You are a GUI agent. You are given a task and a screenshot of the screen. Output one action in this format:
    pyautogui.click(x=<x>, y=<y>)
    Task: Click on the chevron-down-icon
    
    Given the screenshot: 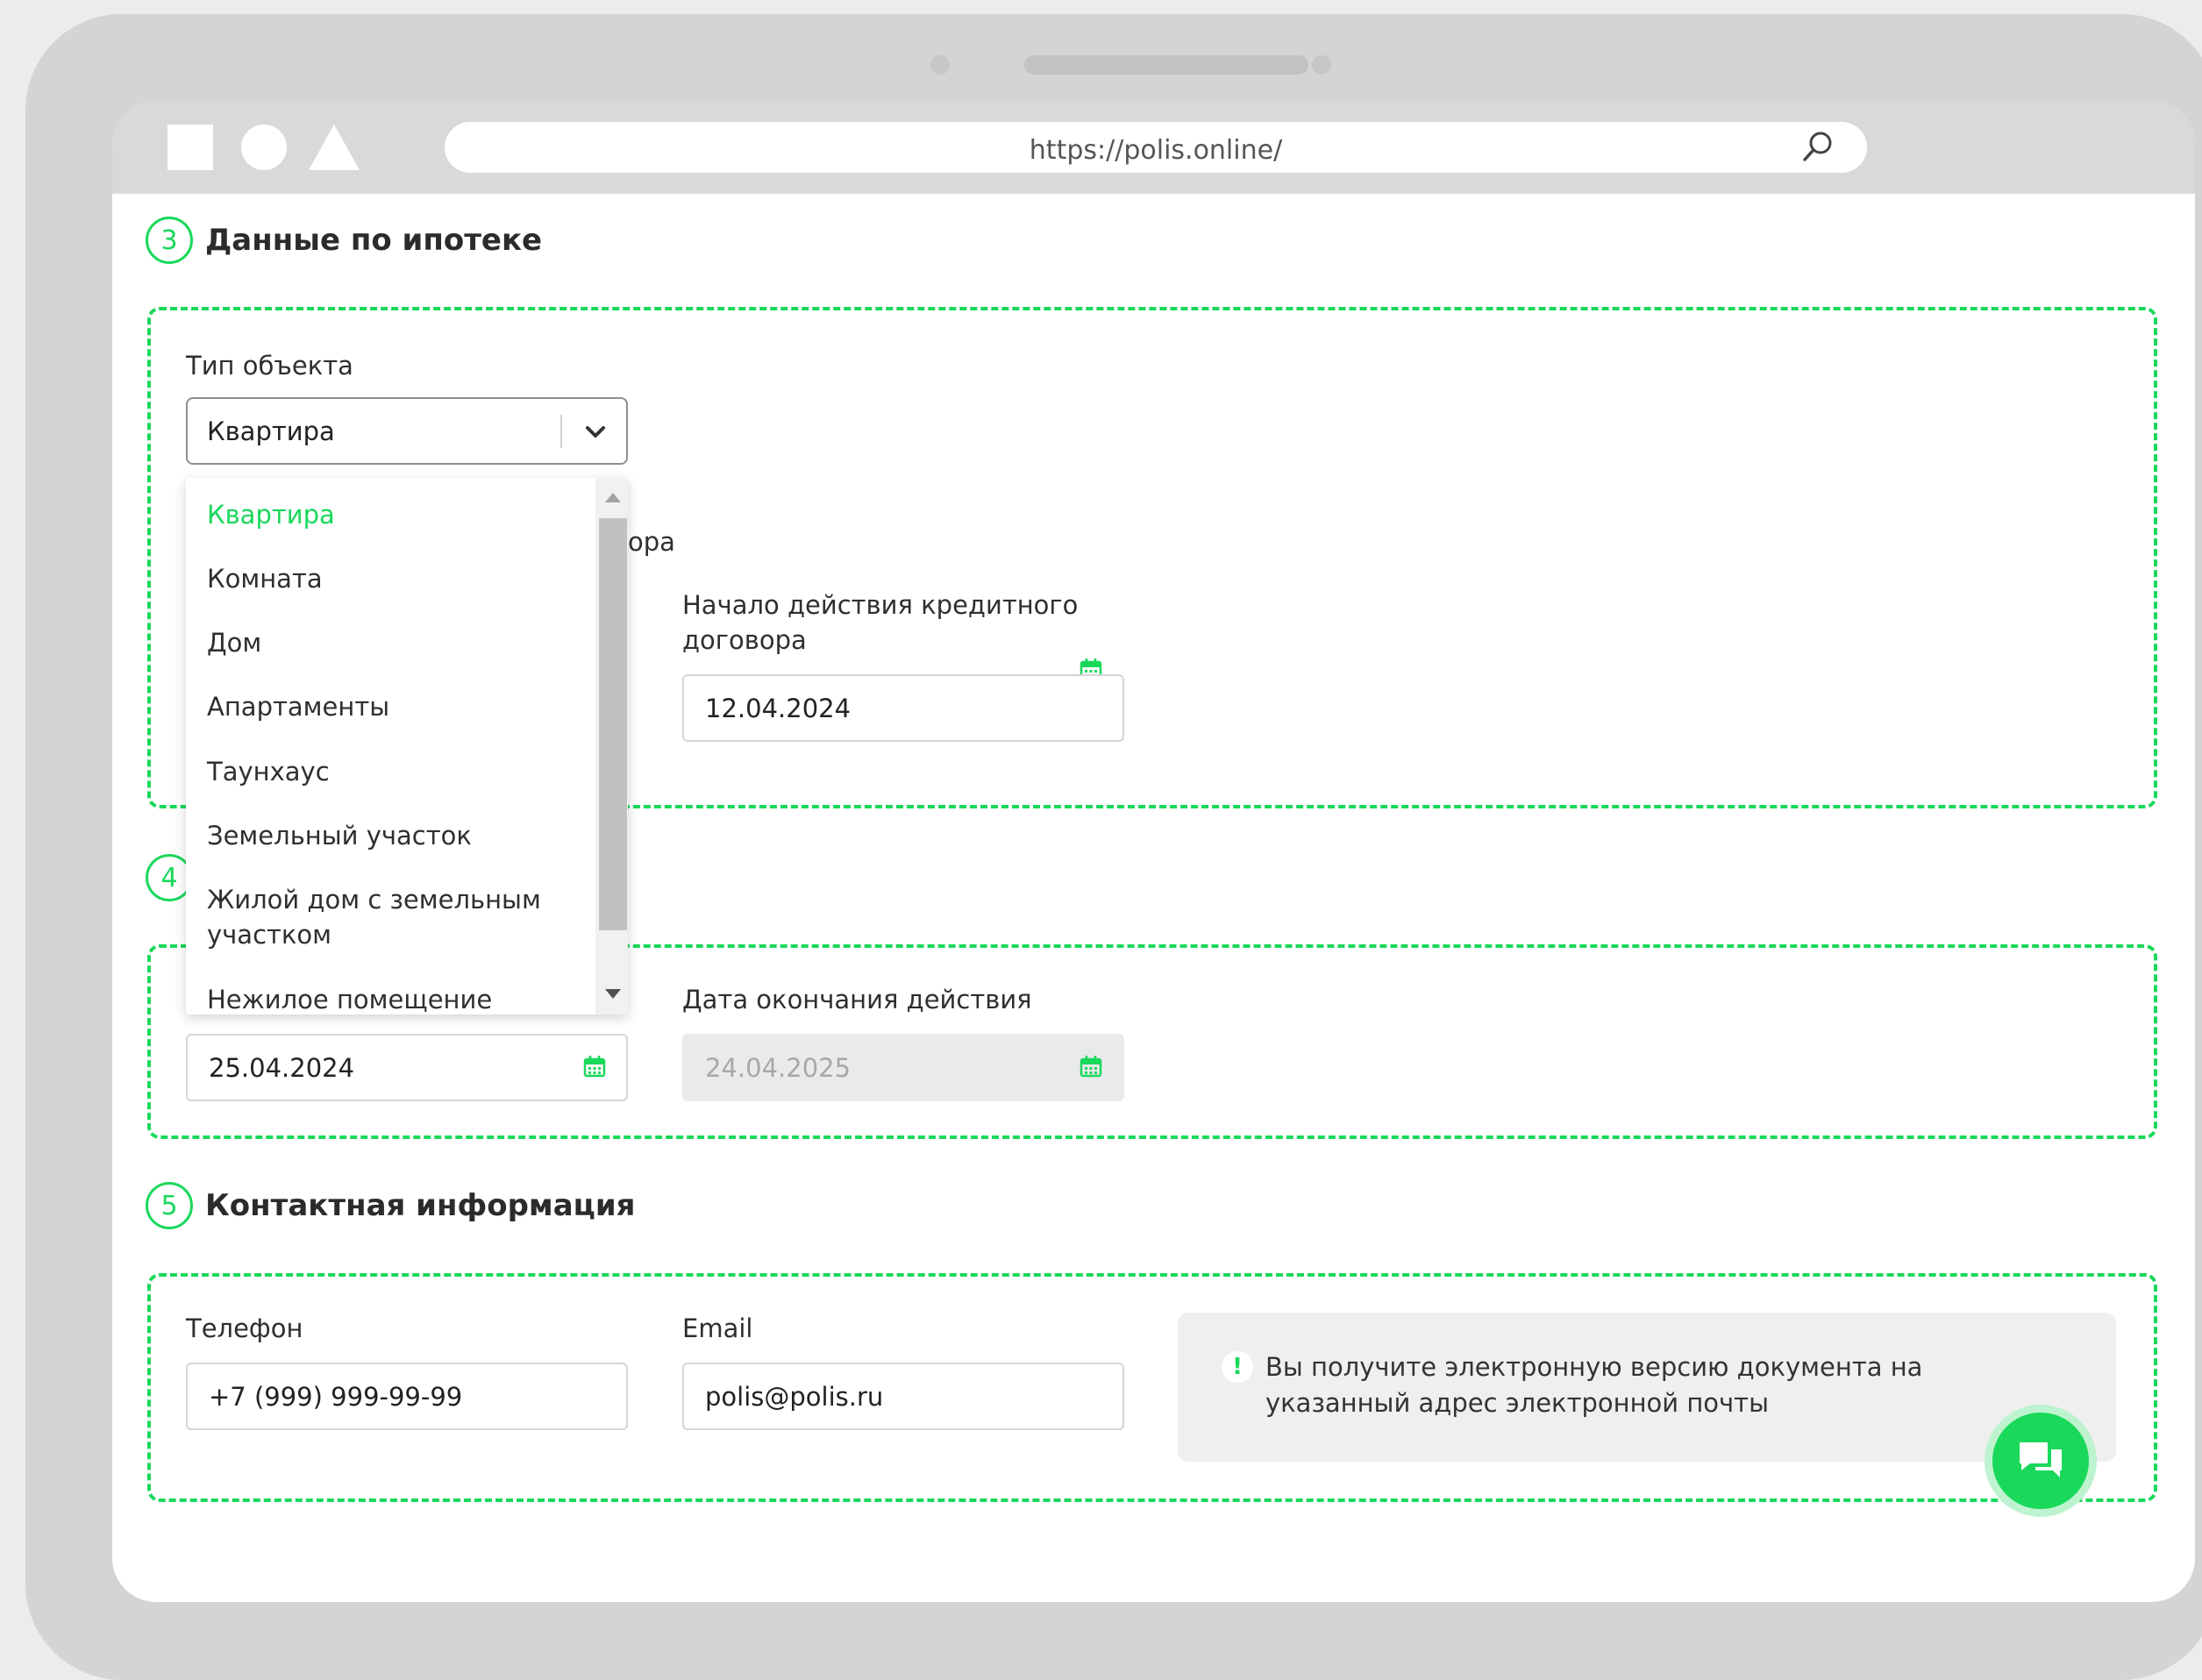 What is the action you would take?
    pyautogui.click(x=595, y=431)
    